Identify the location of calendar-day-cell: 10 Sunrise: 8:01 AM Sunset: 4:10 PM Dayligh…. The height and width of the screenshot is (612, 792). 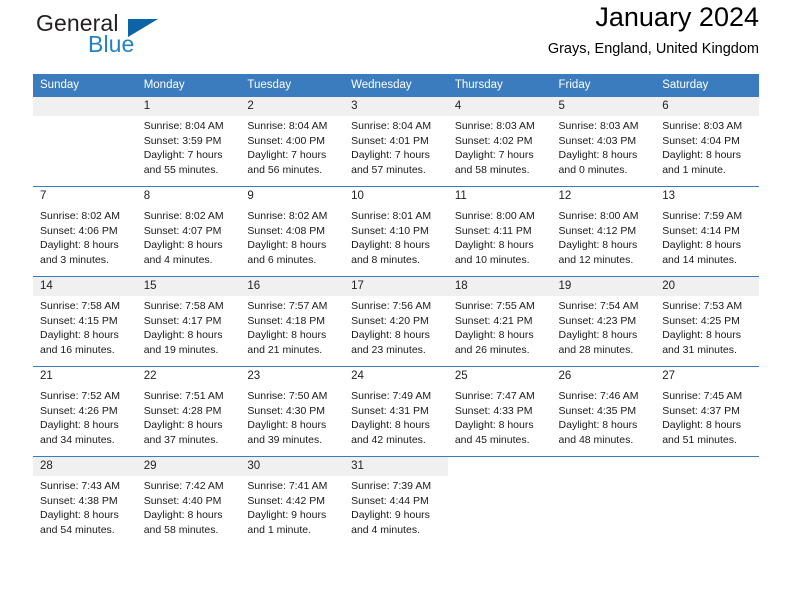
(396, 231).